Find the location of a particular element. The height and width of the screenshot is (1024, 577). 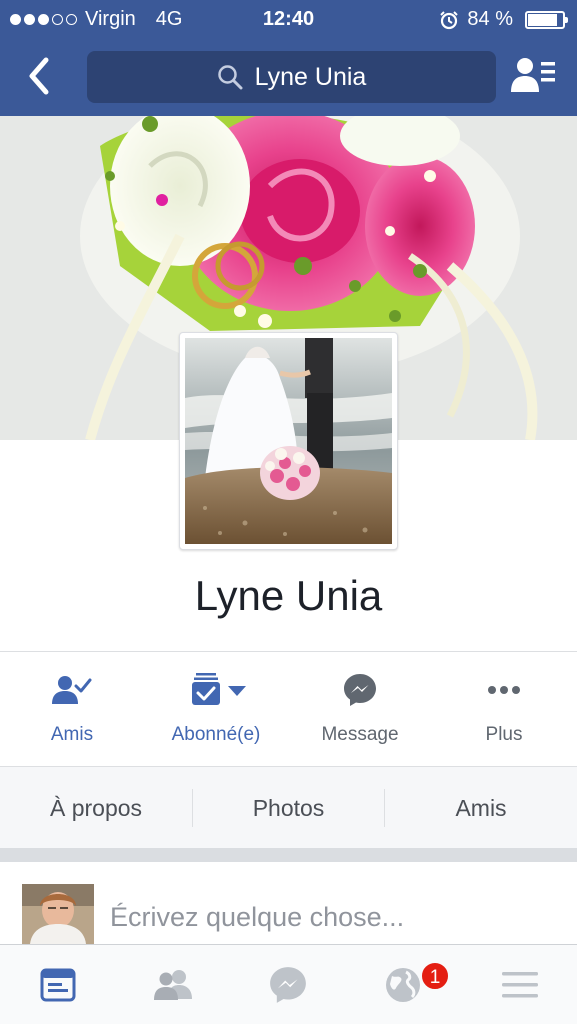

chevron-left-icon is located at coordinates (39, 76).